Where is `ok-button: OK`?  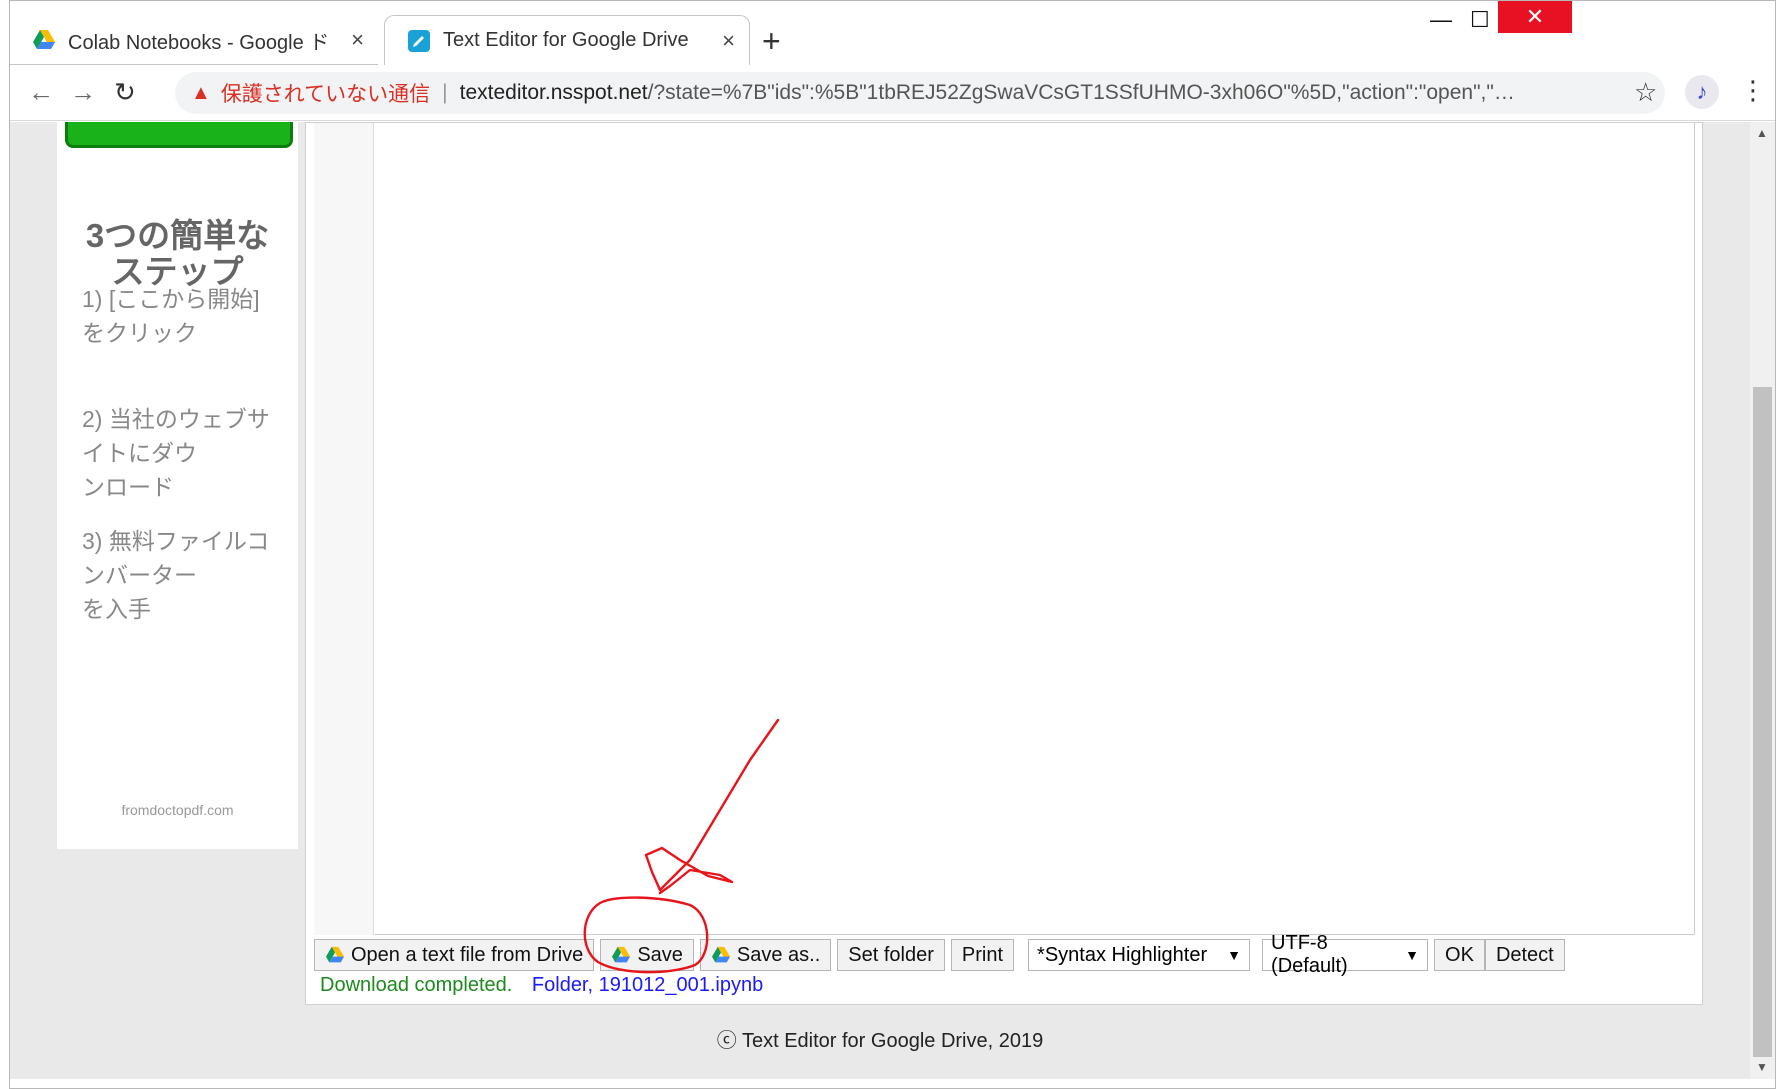
ok-button: OK is located at coordinates (1459, 955).